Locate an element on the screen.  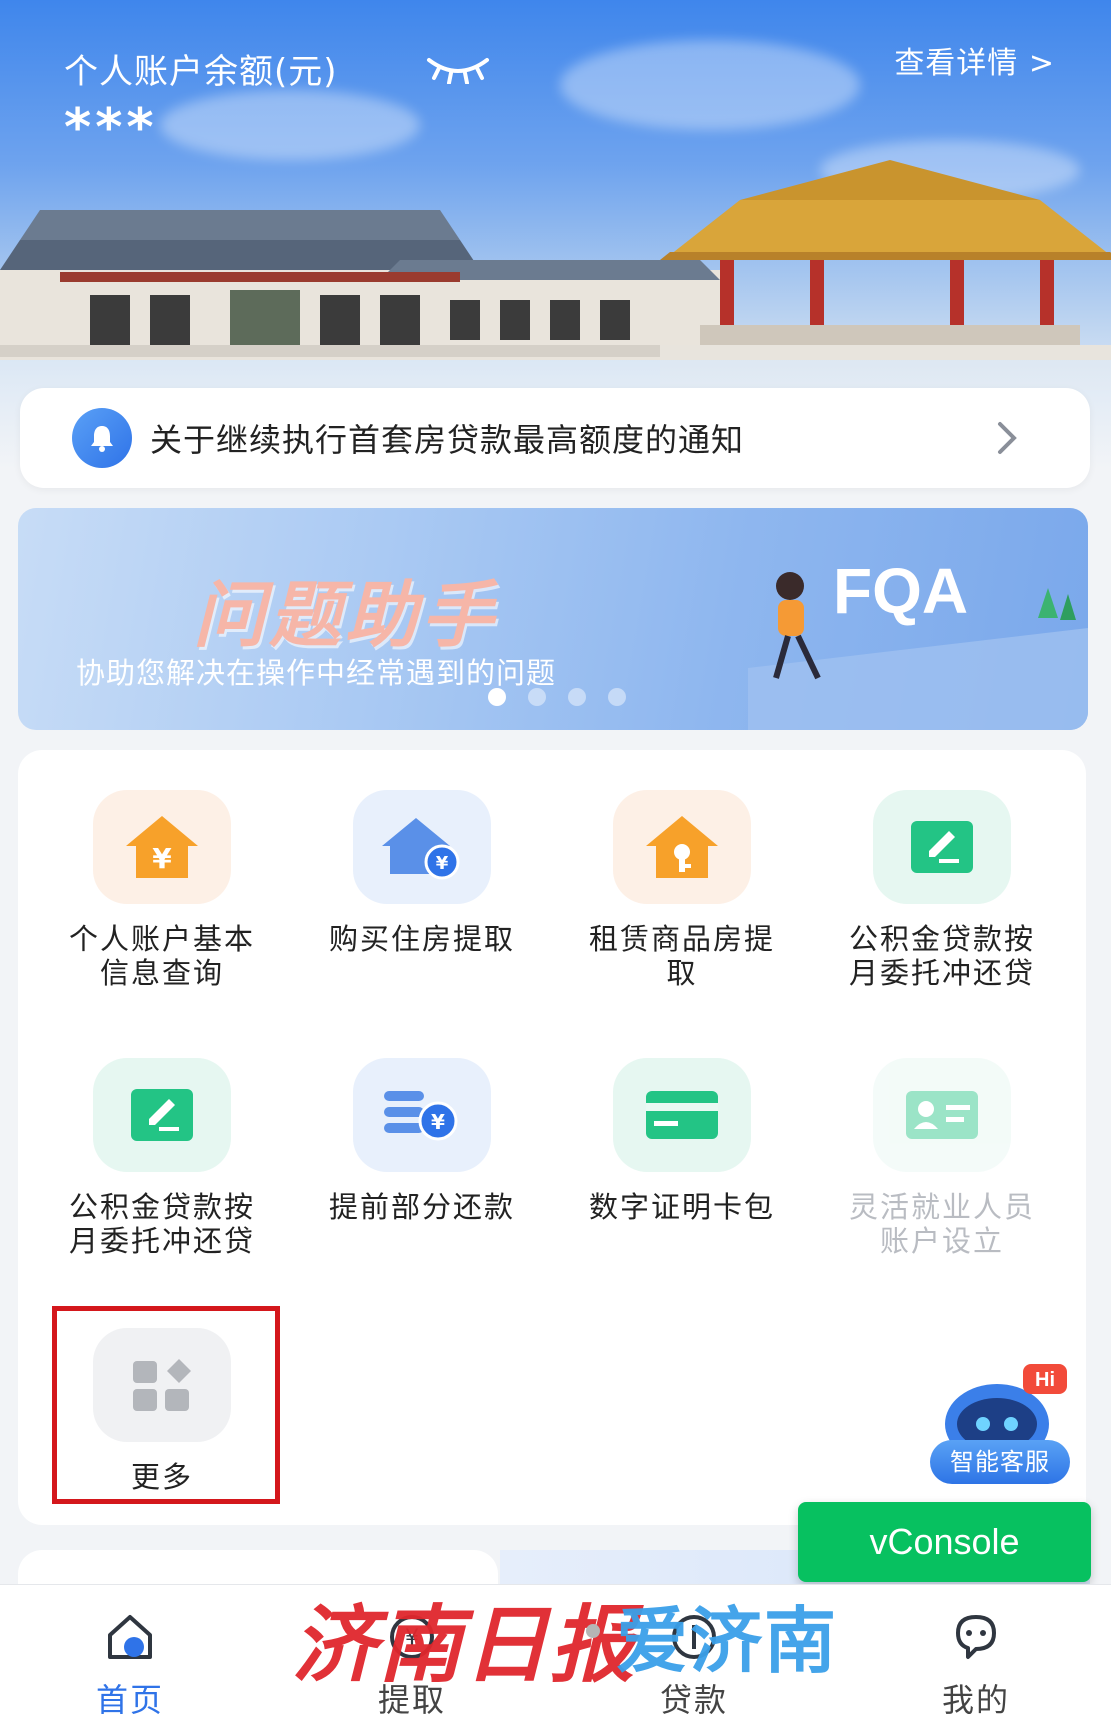
tab-label: 首页 is located at coordinates (129, 1697).